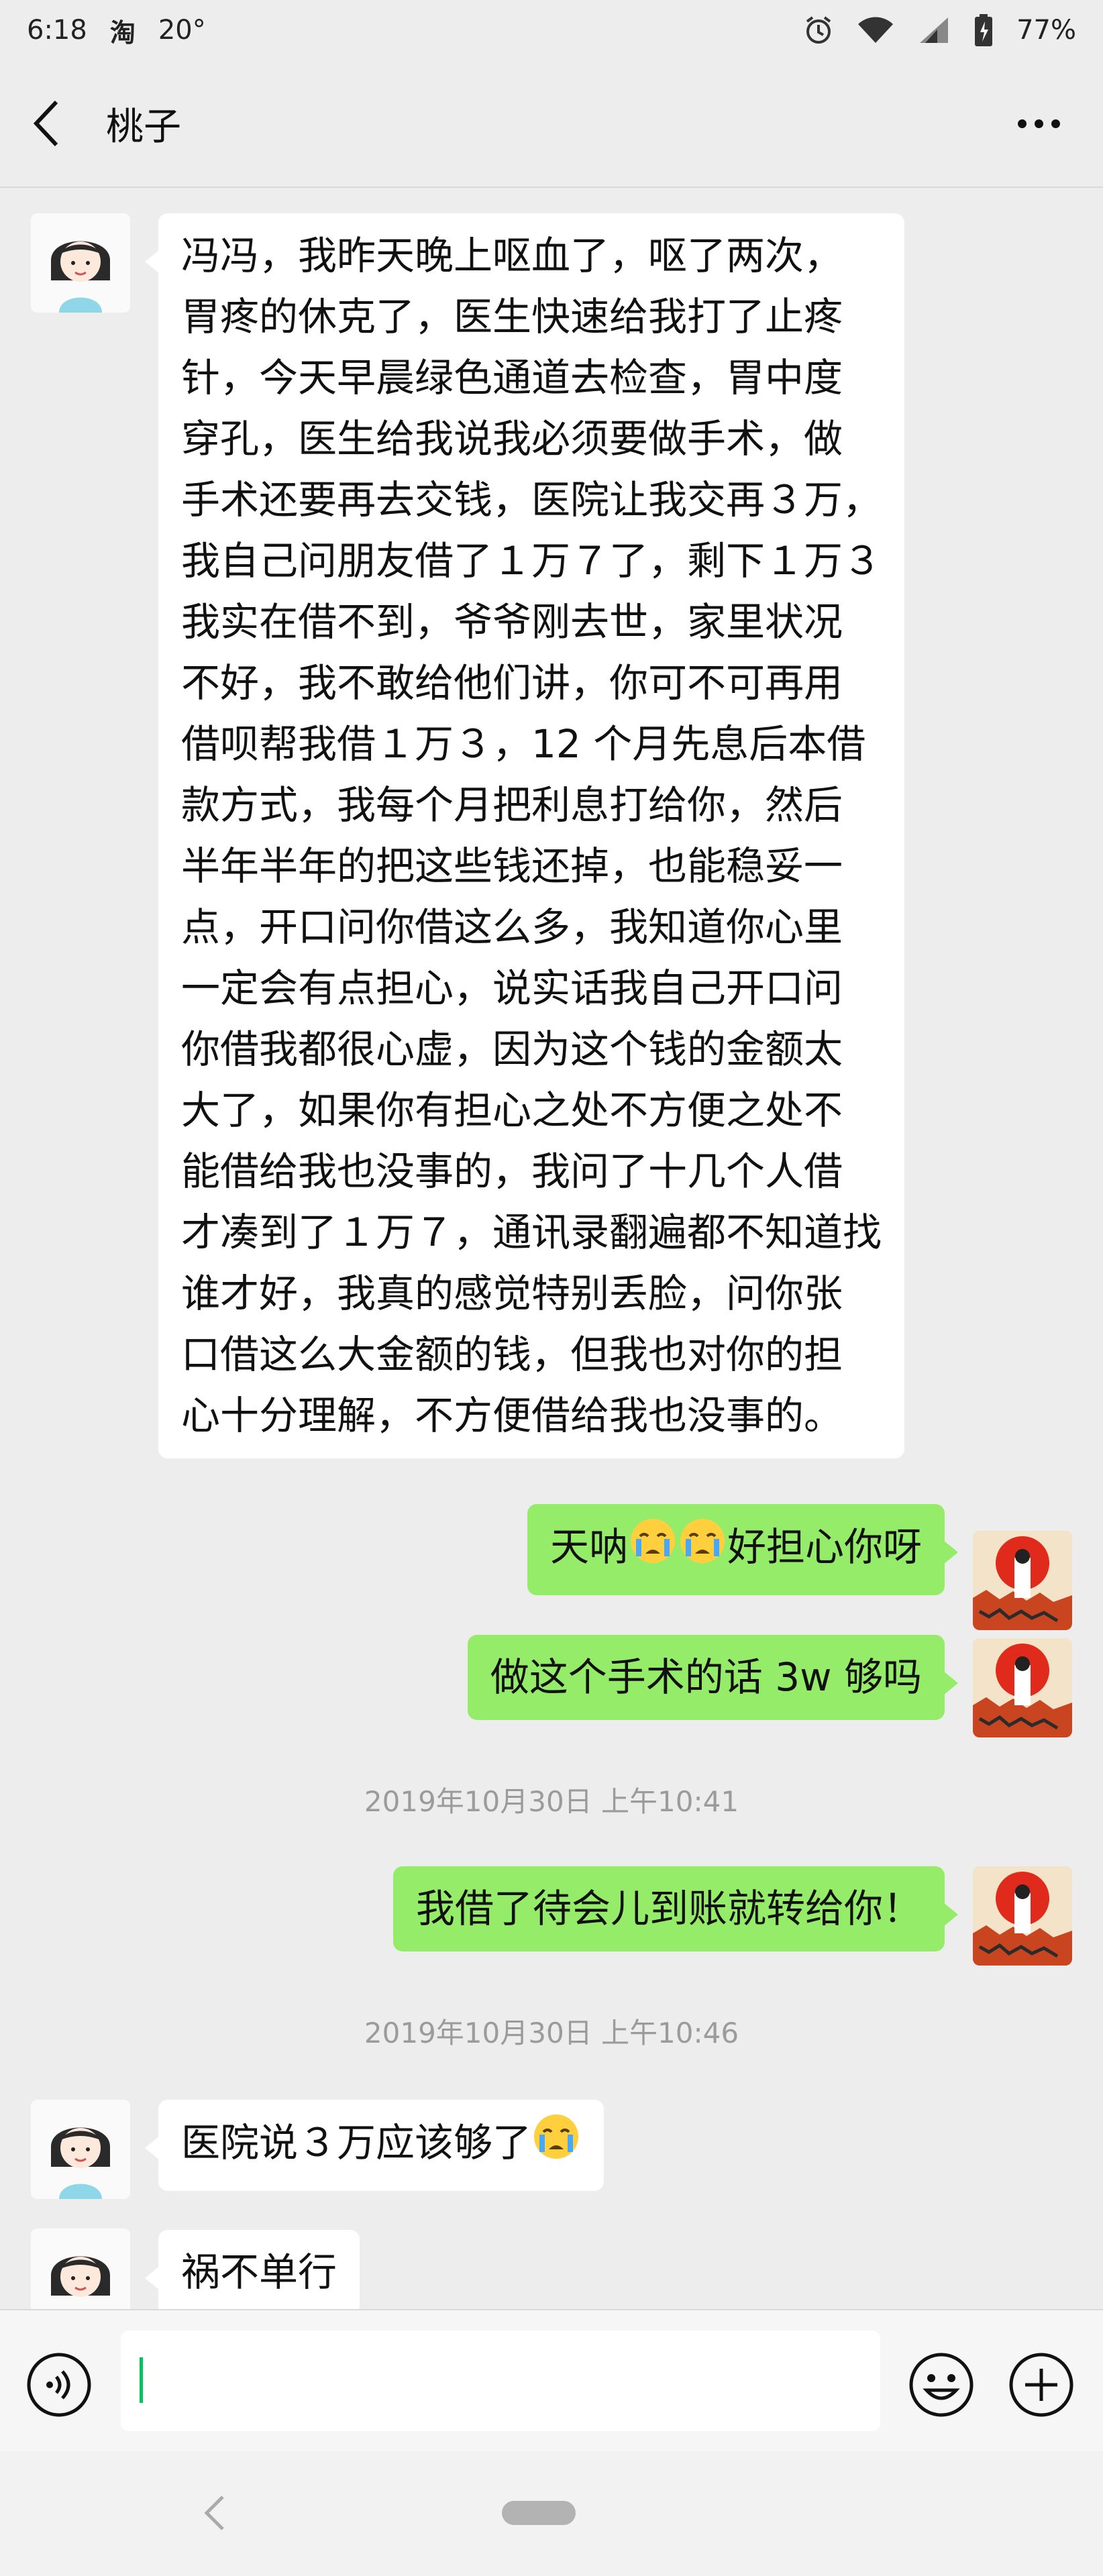 This screenshot has height=2576, width=1103. I want to click on message-text: 好担心你呀, so click(825, 1547).